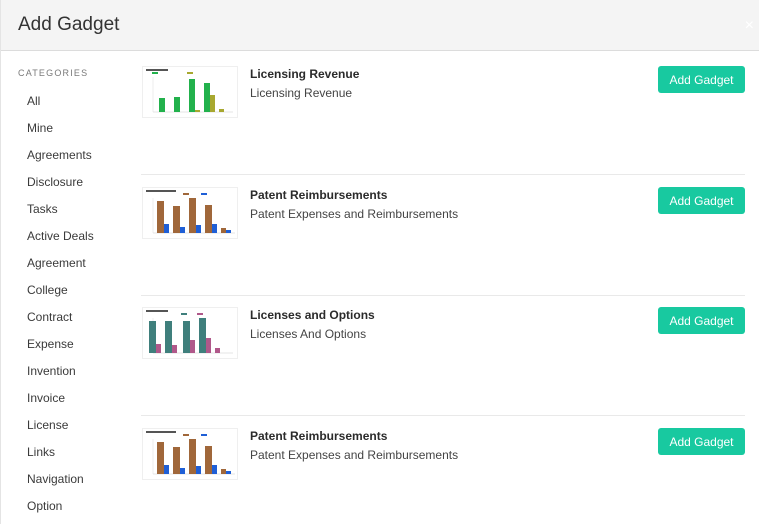 Image resolution: width=759 pixels, height=524 pixels. What do you see at coordinates (305, 74) in the screenshot?
I see `gadget-name: Licensing Revenue` at bounding box center [305, 74].